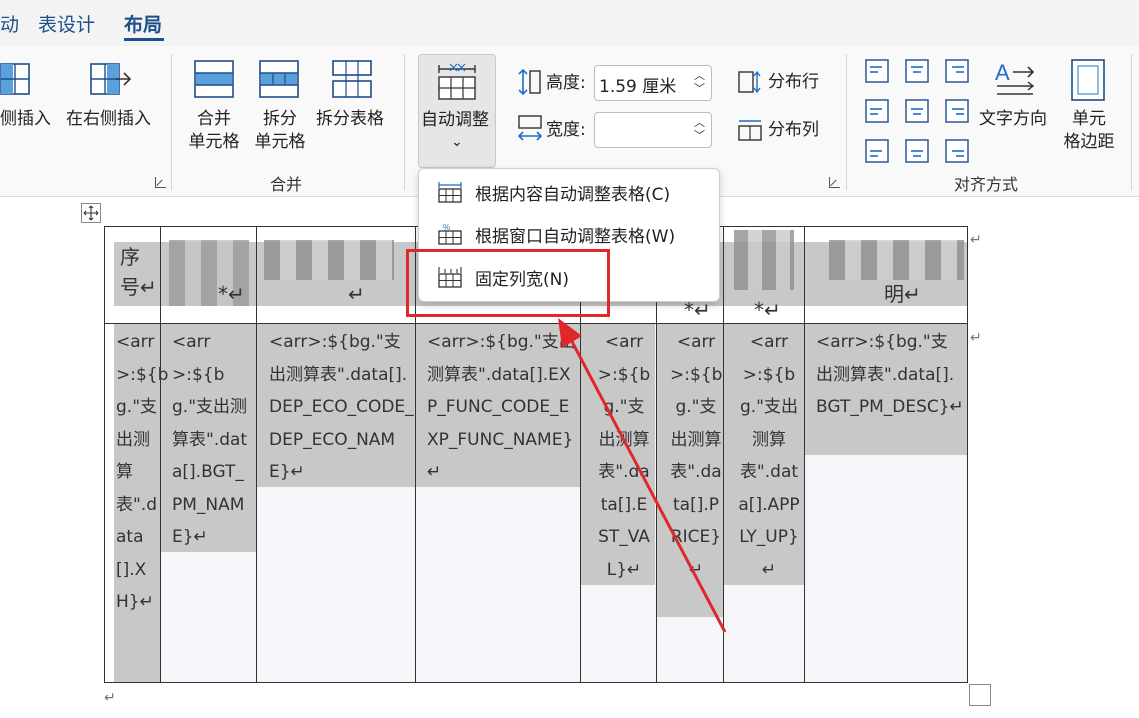 Image resolution: width=1139 pixels, height=718 pixels. Describe the element at coordinates (653, 130) in the screenshot. I see `width-input: ︿ ﹀` at that location.